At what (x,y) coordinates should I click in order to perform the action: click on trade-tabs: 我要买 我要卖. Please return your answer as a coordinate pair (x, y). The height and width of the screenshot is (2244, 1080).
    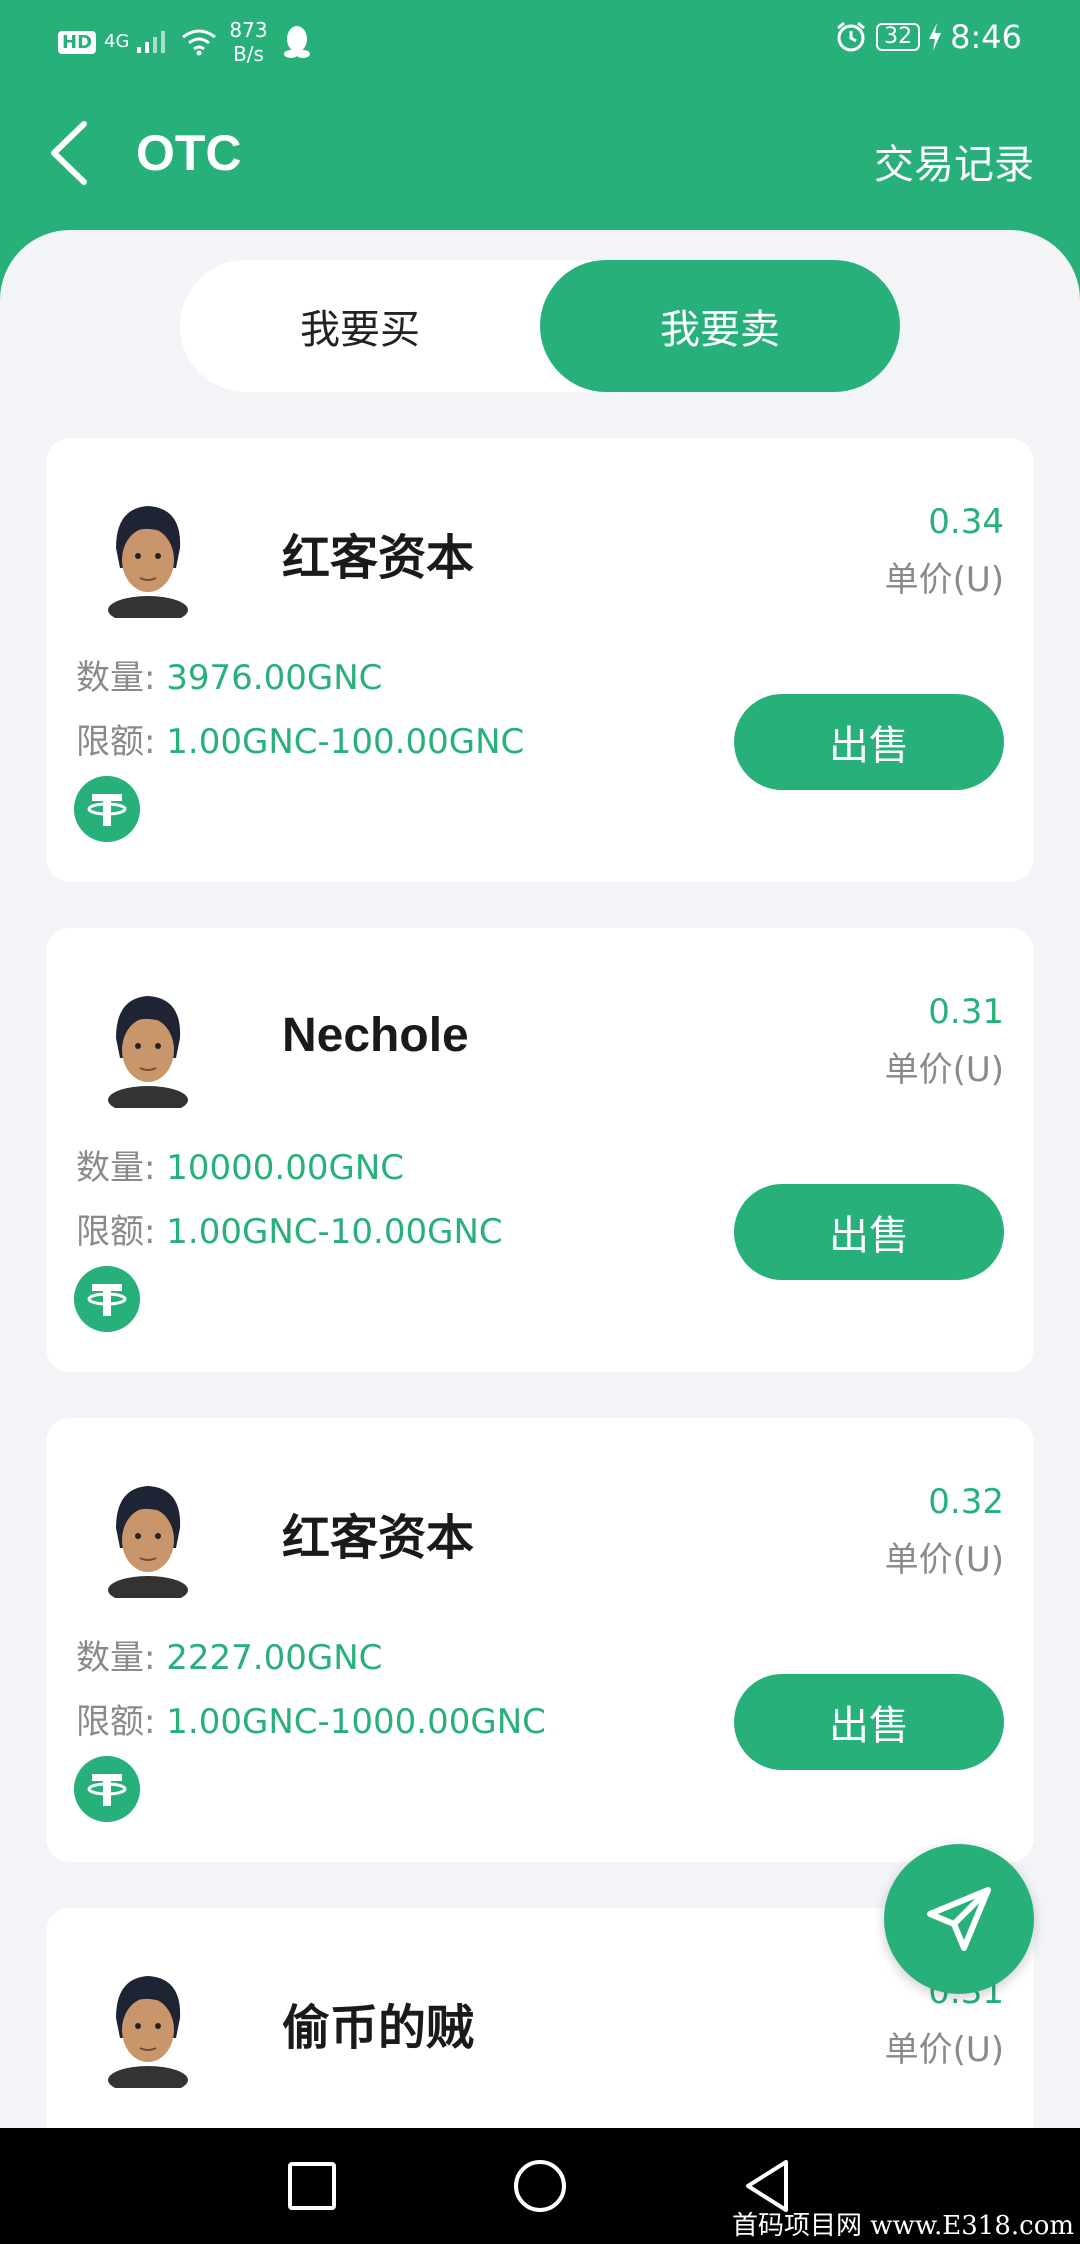
    Looking at the image, I should click on (540, 326).